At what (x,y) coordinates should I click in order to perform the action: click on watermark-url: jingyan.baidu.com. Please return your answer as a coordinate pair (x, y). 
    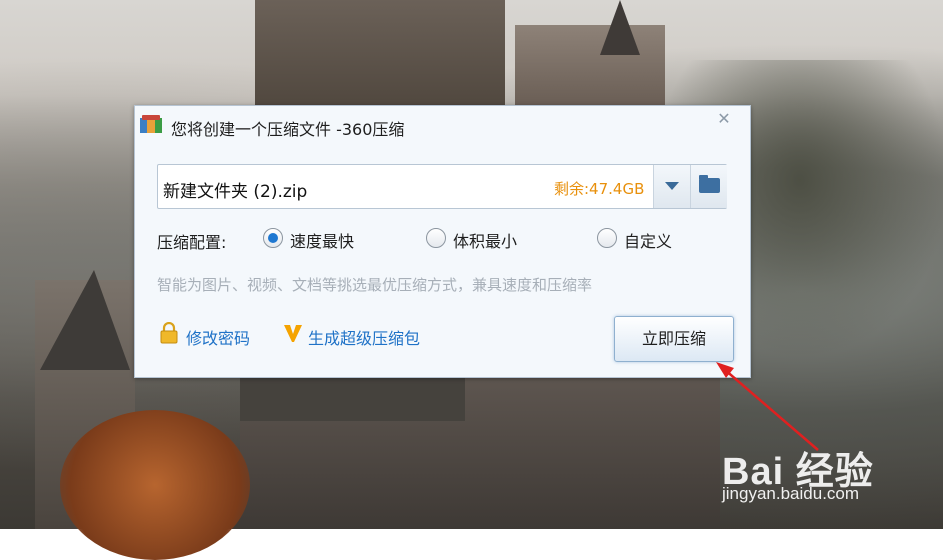
    Looking at the image, I should click on (791, 493).